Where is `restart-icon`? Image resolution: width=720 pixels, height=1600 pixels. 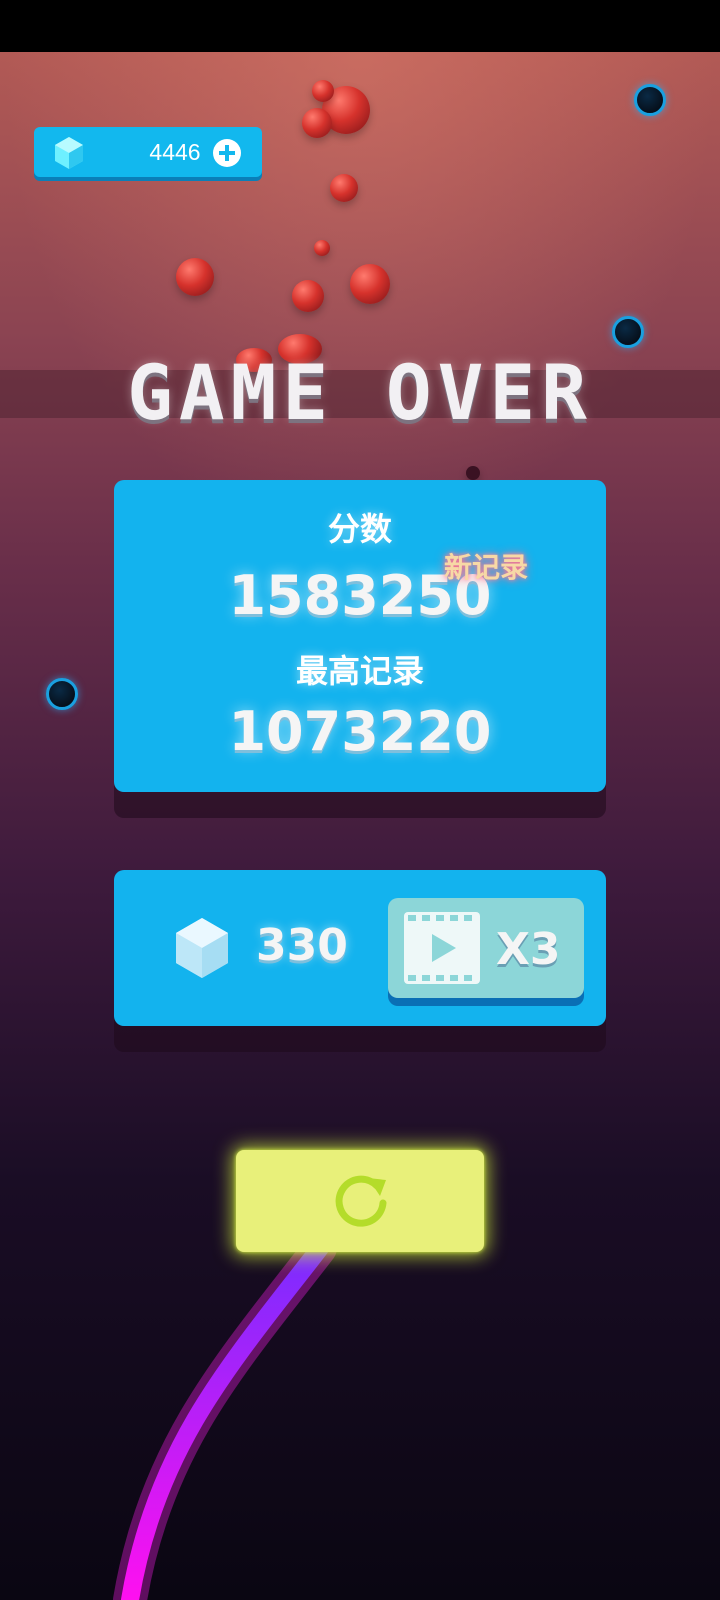 restart-icon is located at coordinates (361, 1201).